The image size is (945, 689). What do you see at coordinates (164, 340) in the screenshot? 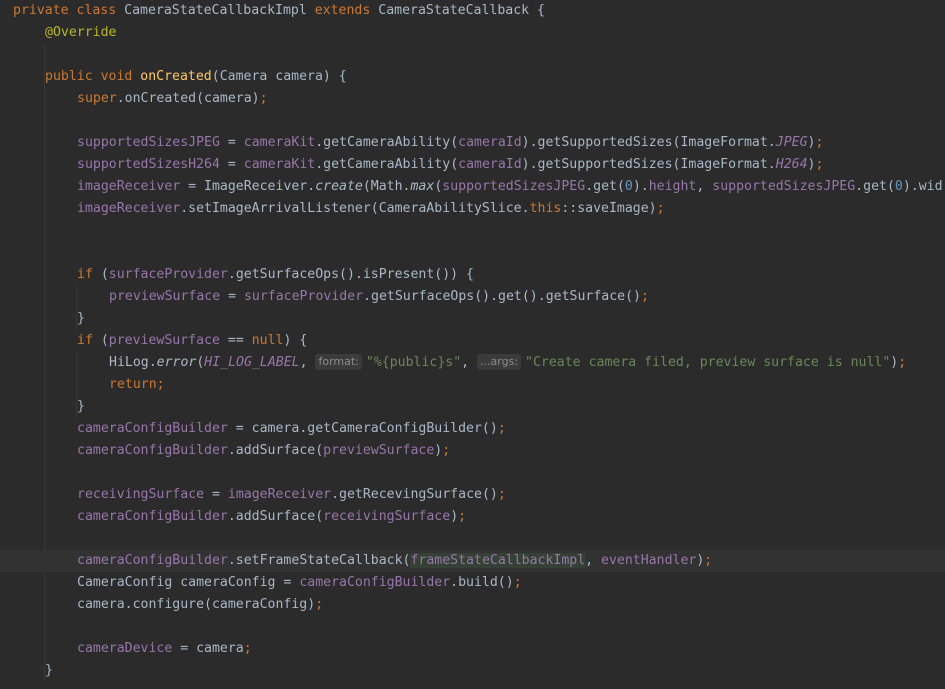
I see `field-token: previewSurface` at bounding box center [164, 340].